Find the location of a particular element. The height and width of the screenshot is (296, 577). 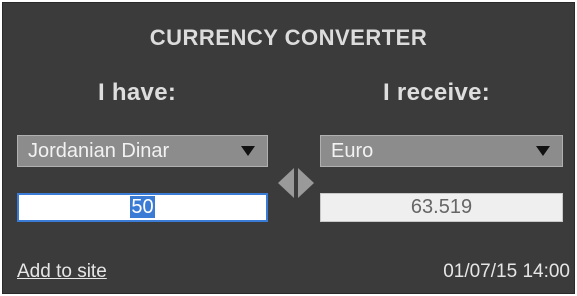

amount-input: 50 is located at coordinates (142, 207).